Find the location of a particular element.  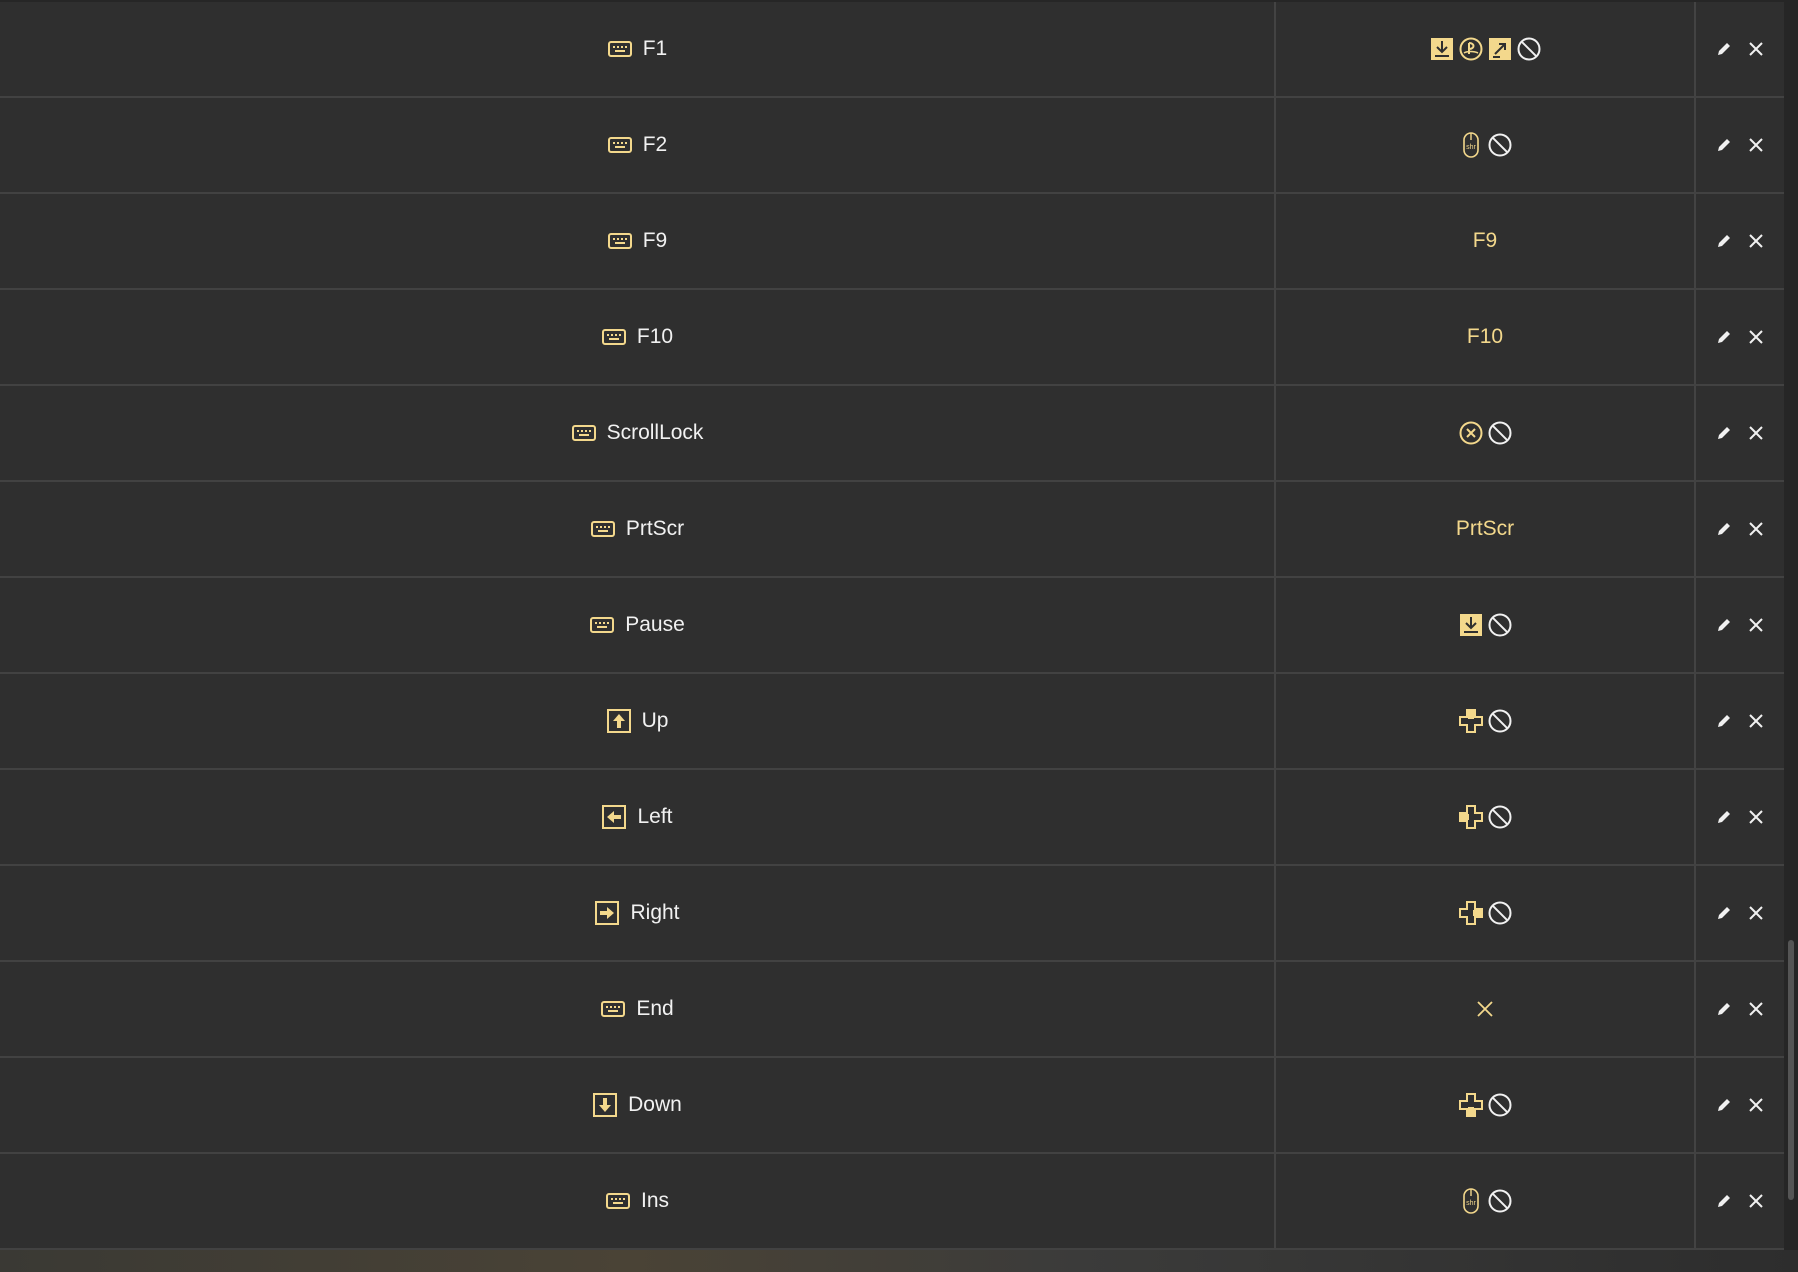

key-cell: F10 is located at coordinates (637, 337).